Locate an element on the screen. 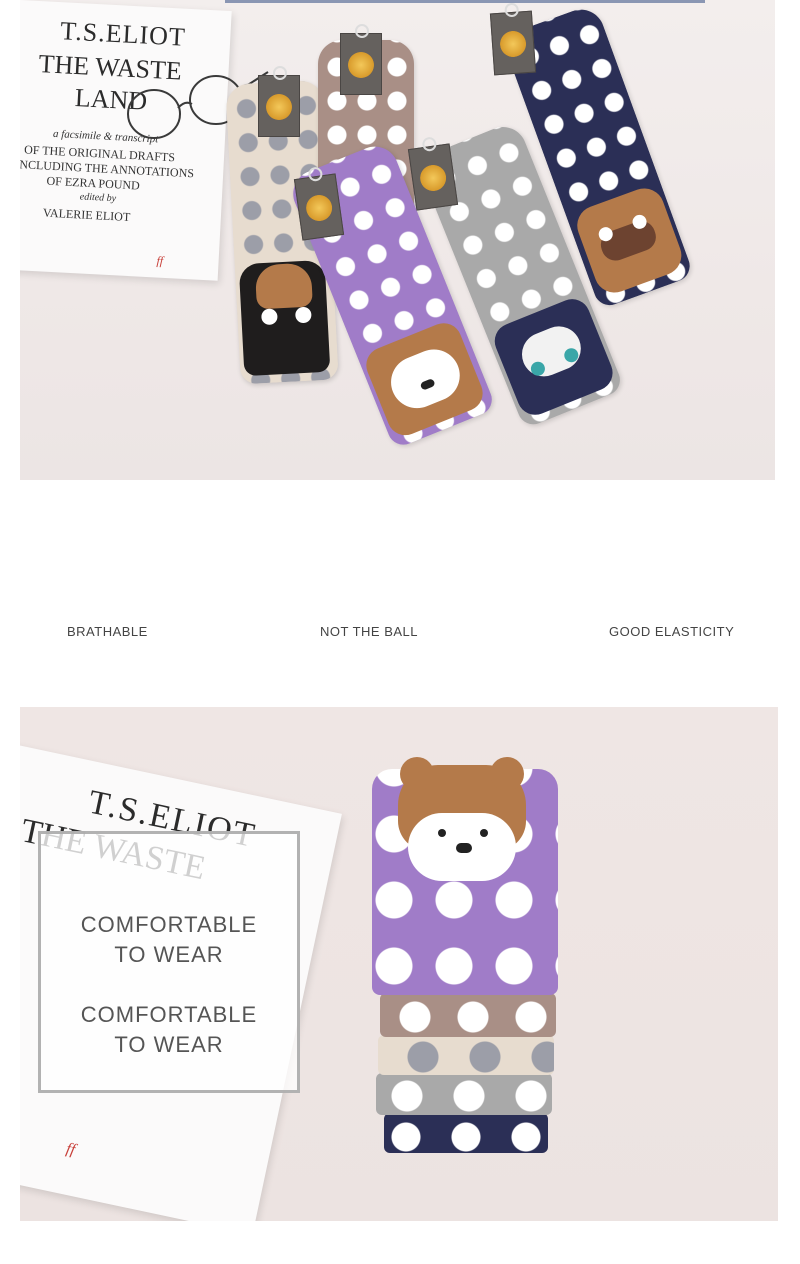 This screenshot has width=800, height=1264. book-editor: VALERIE ELIOT is located at coordinates (86, 215).